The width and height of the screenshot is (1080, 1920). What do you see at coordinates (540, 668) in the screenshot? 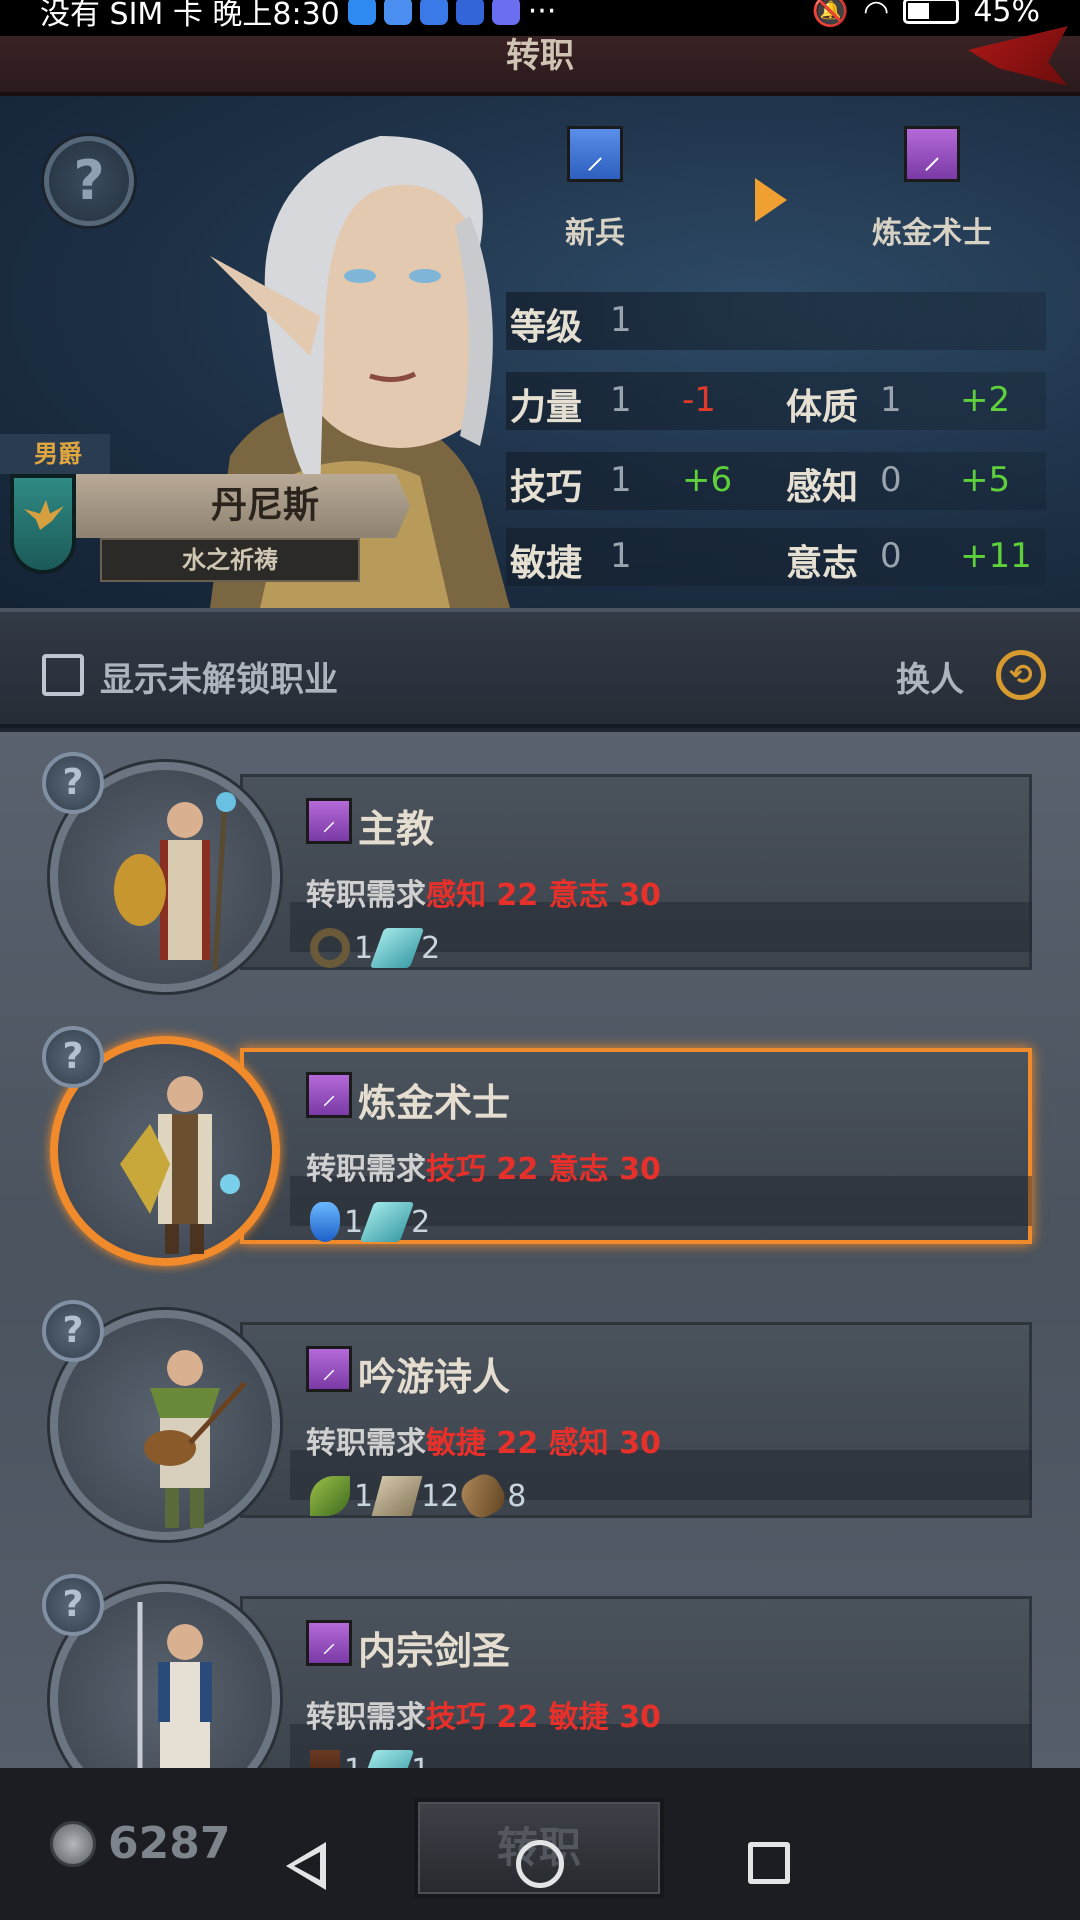
I see `filter-bar: 显示未解锁职业 换人 ⟲` at bounding box center [540, 668].